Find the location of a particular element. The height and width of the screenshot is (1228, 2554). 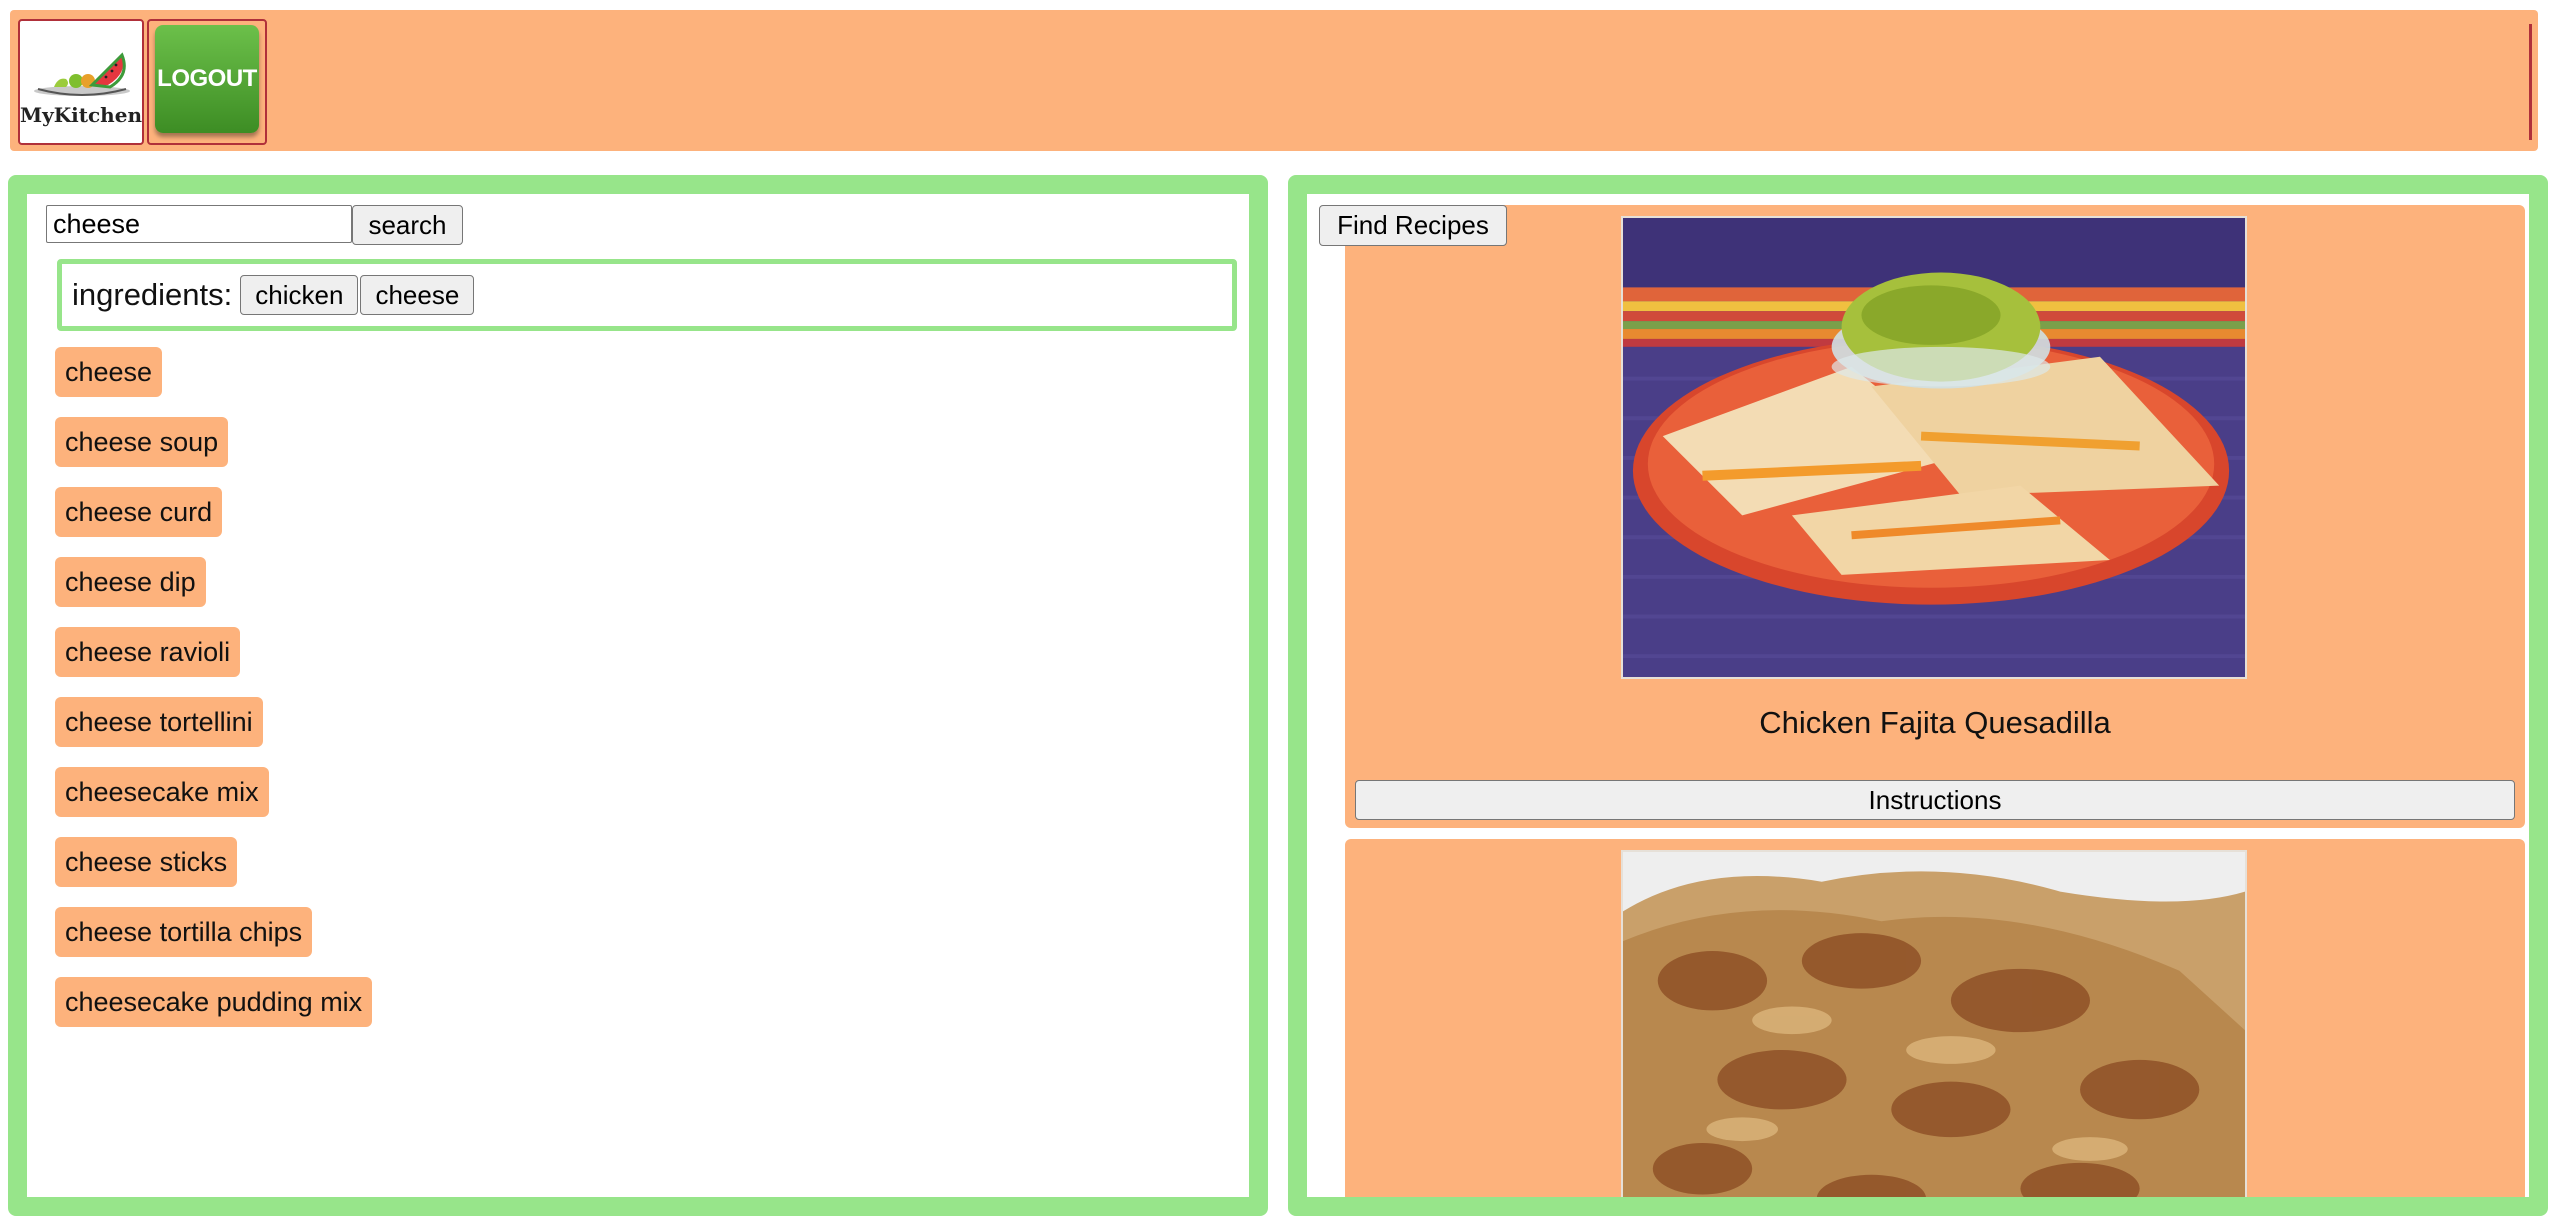

breaded-cutlet-photo is located at coordinates (1934, 1024).